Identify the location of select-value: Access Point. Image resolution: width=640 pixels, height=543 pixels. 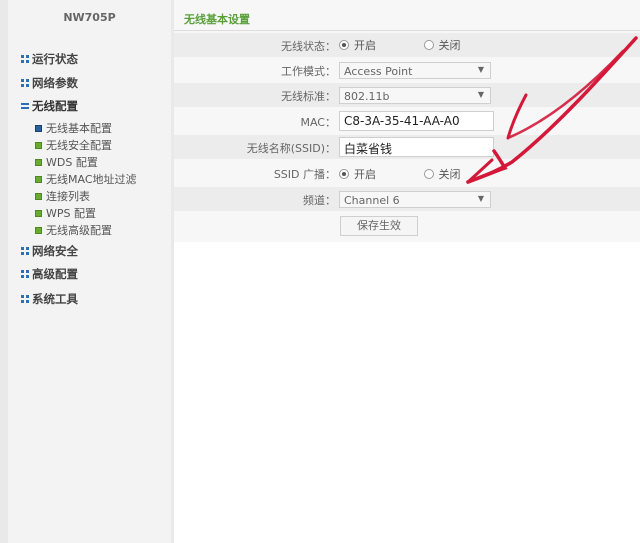
(378, 71).